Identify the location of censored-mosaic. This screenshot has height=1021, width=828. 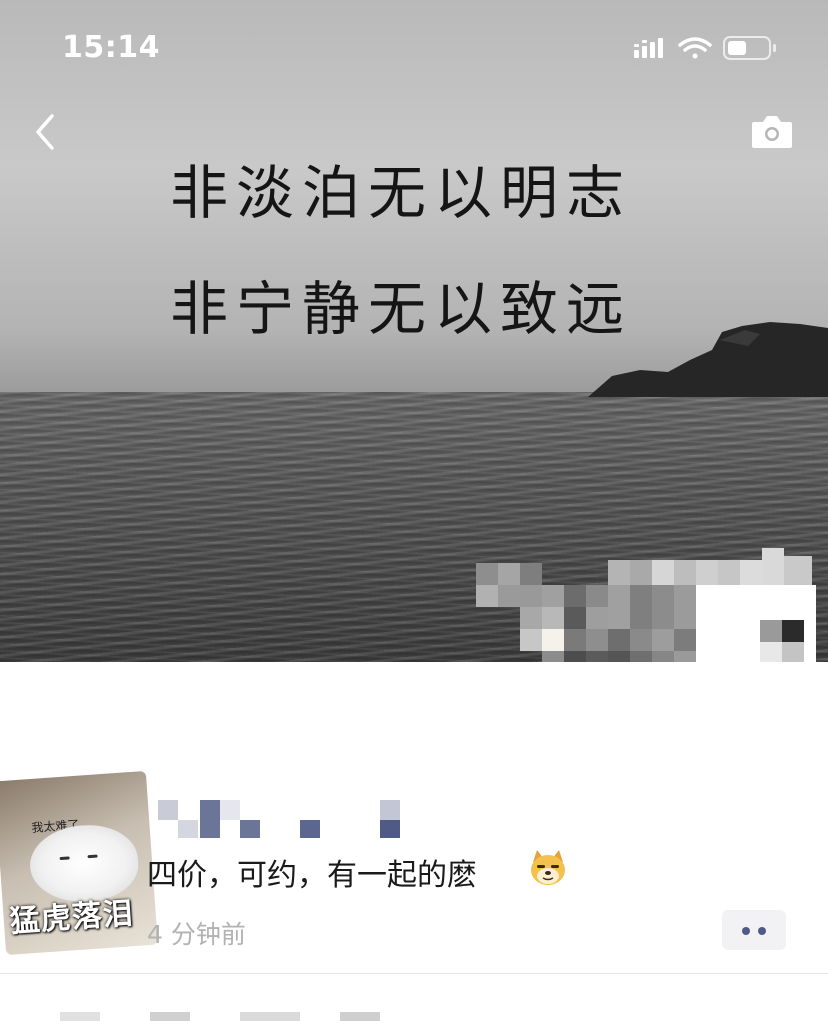
(646, 605).